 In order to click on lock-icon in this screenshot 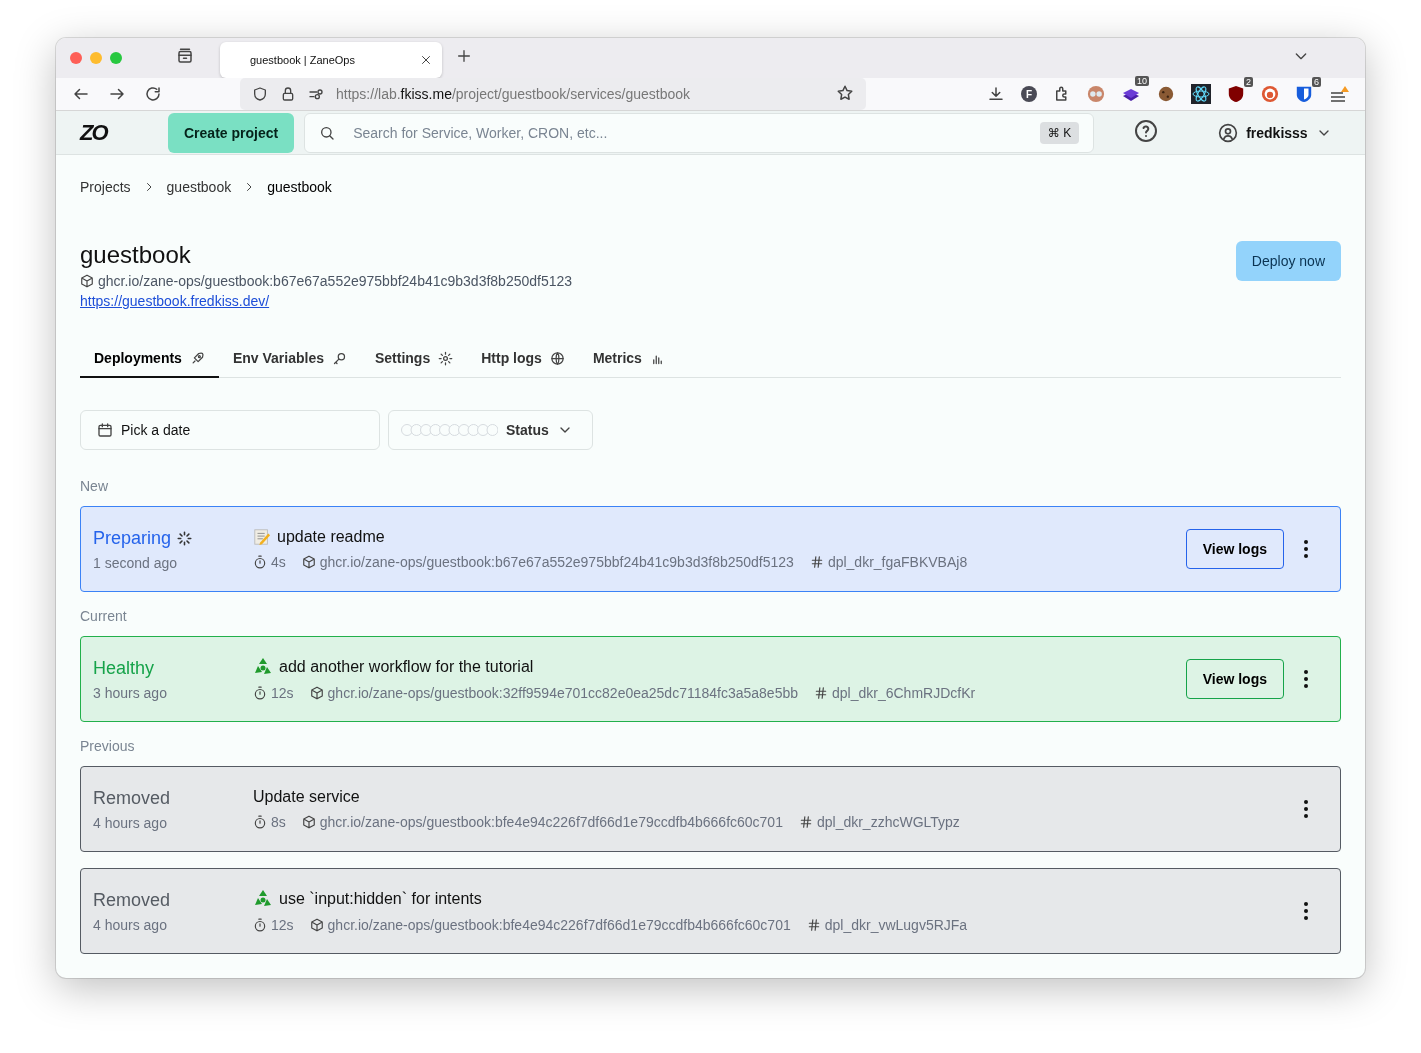, I will do `click(288, 94)`.